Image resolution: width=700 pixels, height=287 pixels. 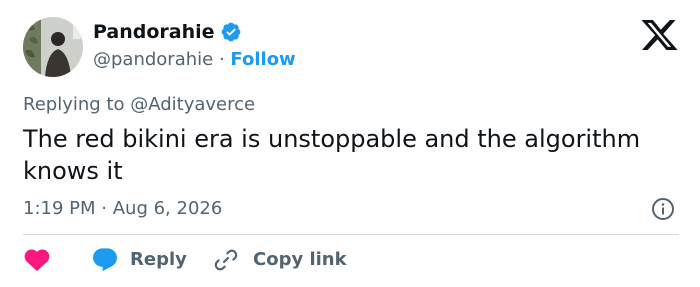 I want to click on speech-bubble-icon, so click(x=105, y=260).